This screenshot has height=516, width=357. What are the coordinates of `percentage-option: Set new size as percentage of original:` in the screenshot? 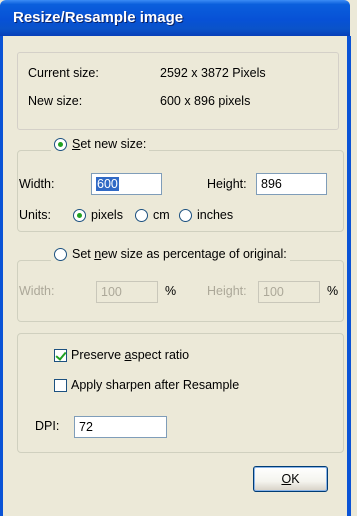 It's located at (170, 254).